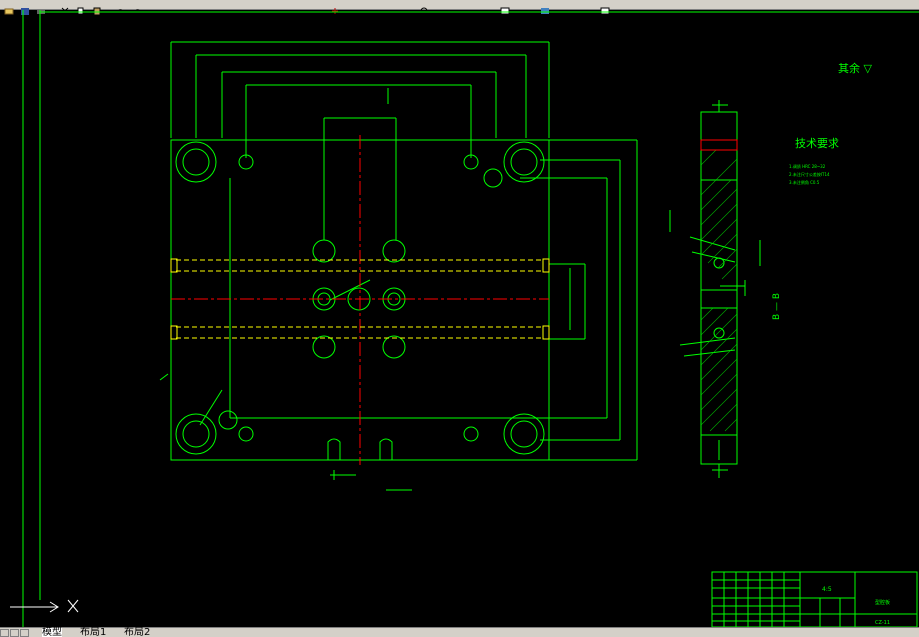  What do you see at coordinates (137, 7) in the screenshot?
I see `redo-icon` at bounding box center [137, 7].